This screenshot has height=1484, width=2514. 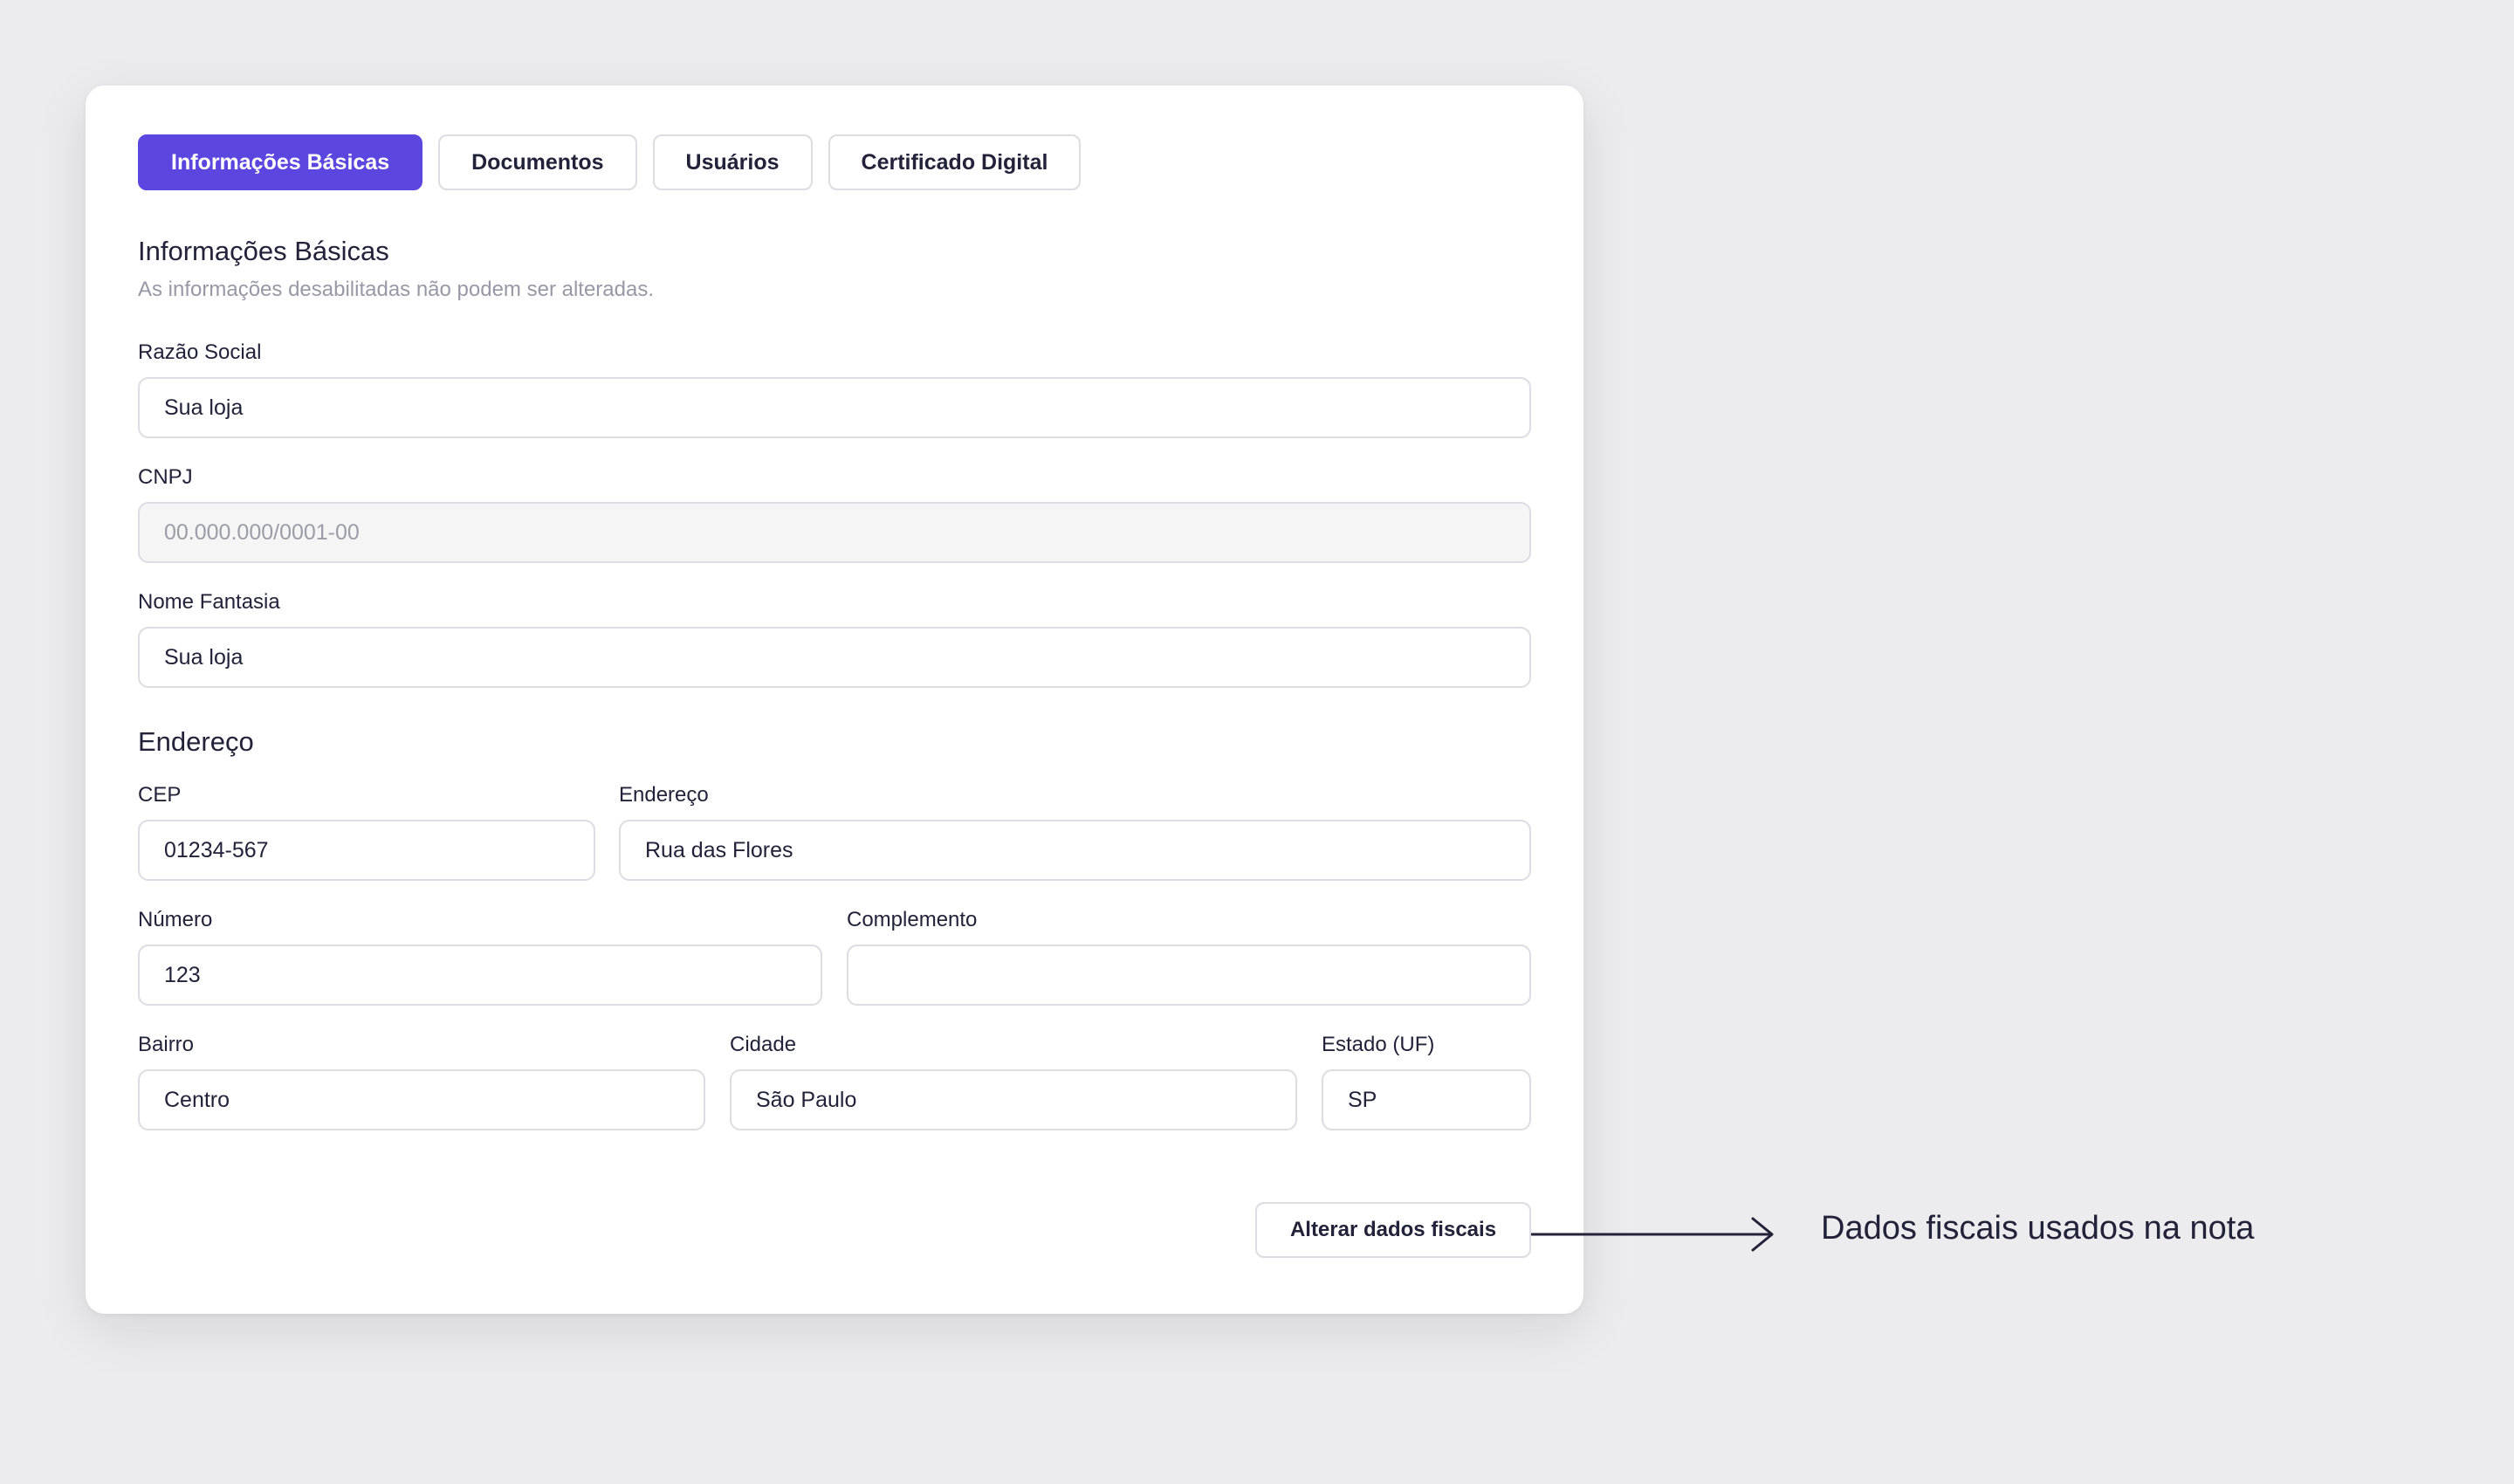 What do you see at coordinates (175, 920) in the screenshot?
I see `numero-label: Número` at bounding box center [175, 920].